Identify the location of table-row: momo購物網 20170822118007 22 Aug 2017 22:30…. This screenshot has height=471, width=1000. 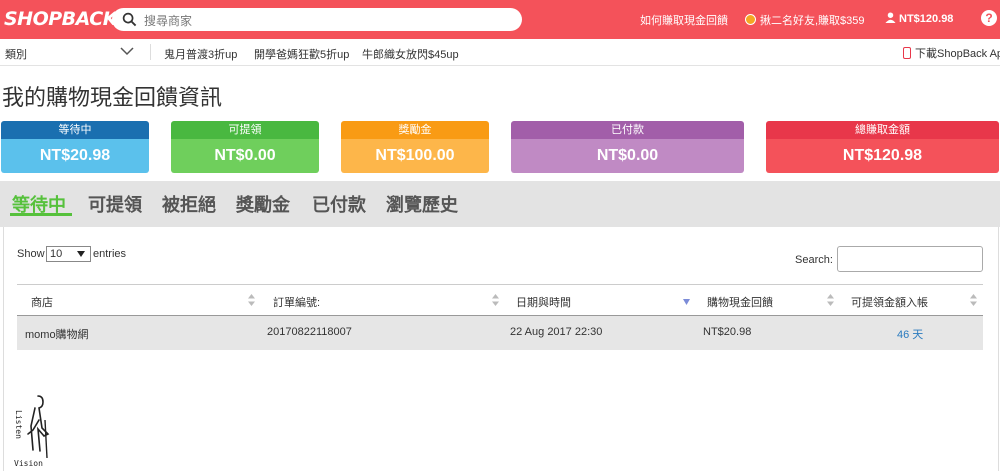
(500, 333).